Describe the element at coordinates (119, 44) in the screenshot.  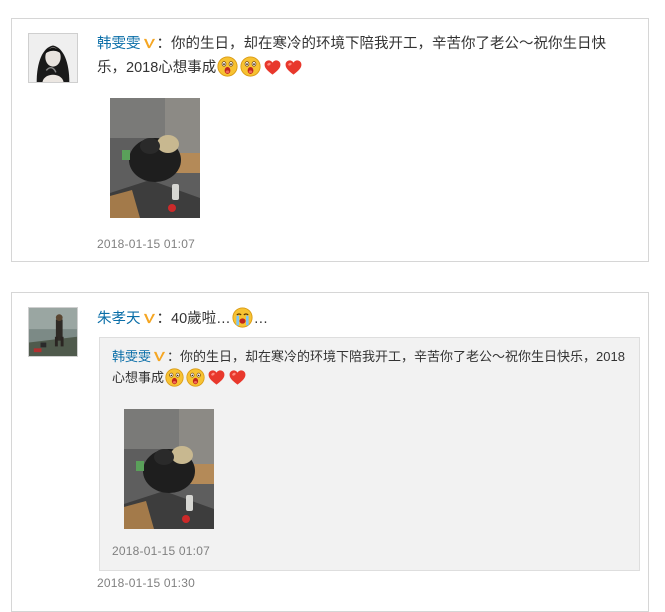
I see `author-link: 韩雯雯` at that location.